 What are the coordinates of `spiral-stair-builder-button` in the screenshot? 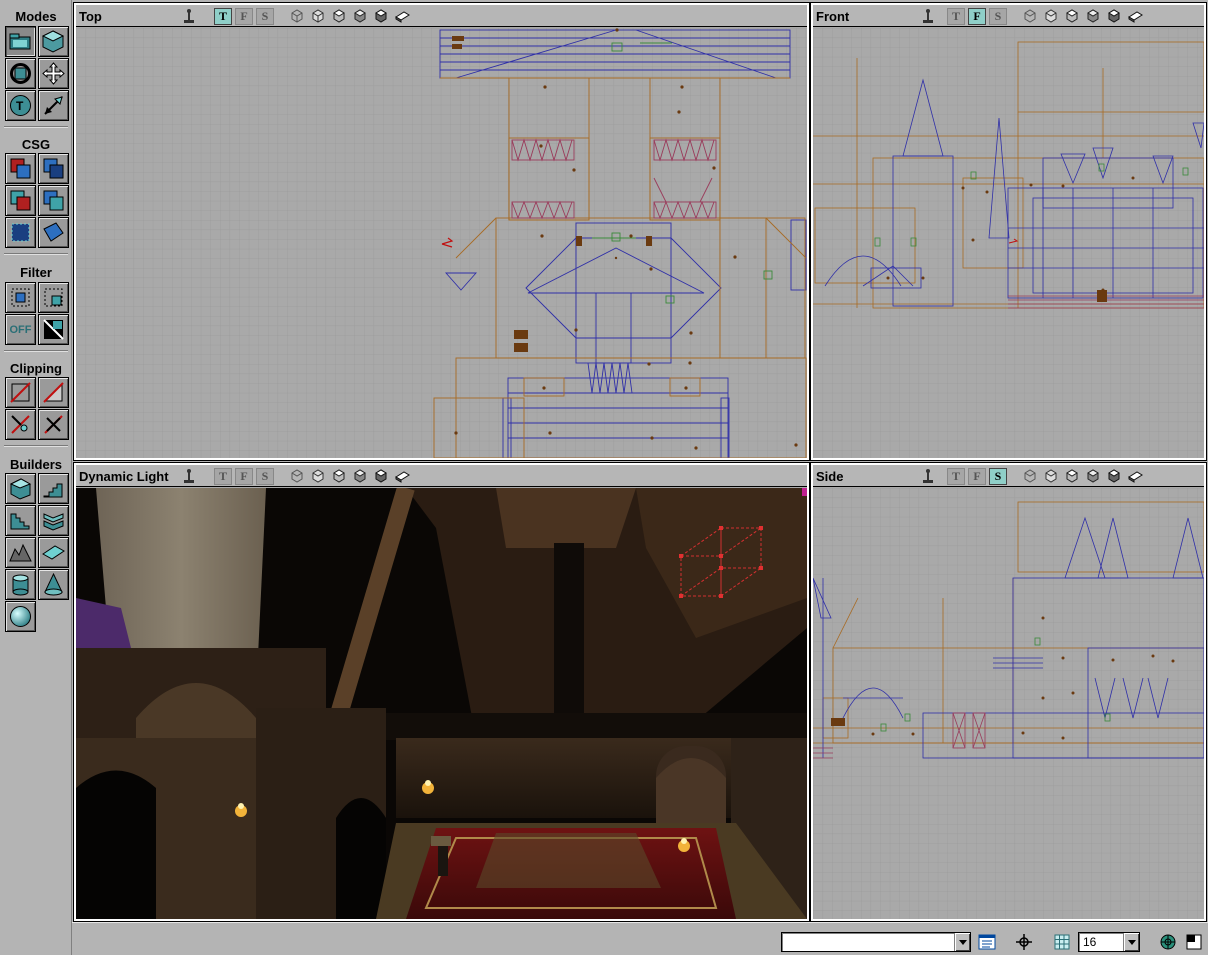 It's located at (53, 520).